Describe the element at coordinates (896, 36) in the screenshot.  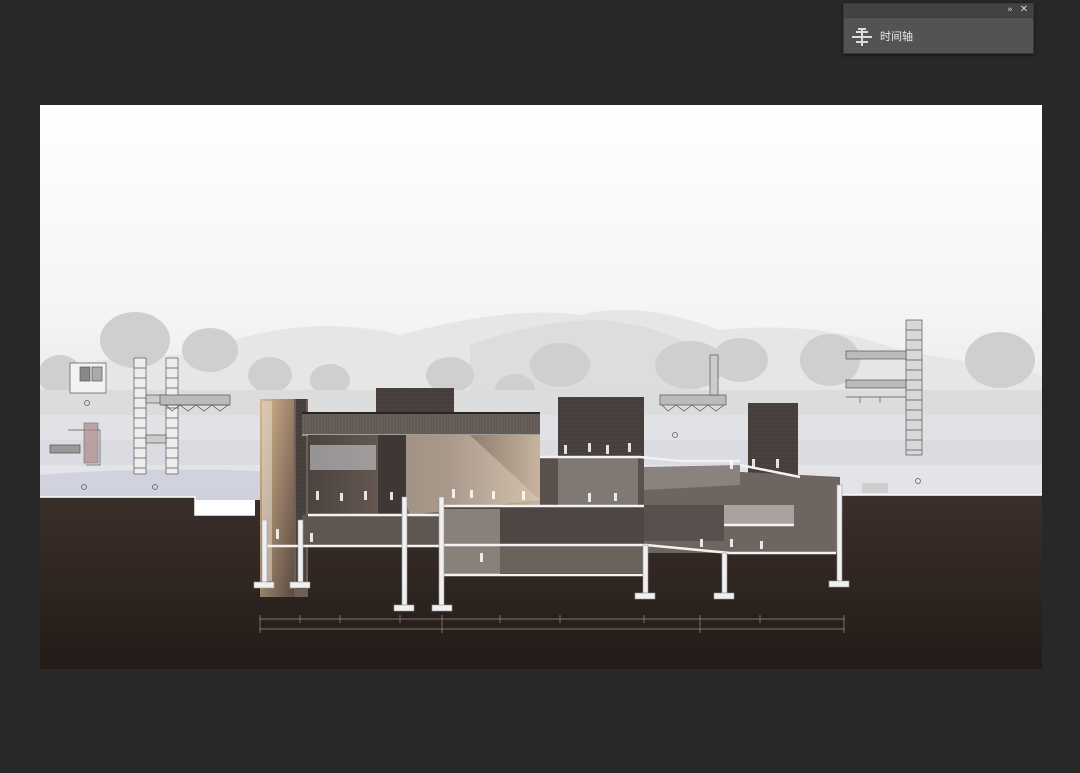
I see `panel-item-label: 时间轴` at that location.